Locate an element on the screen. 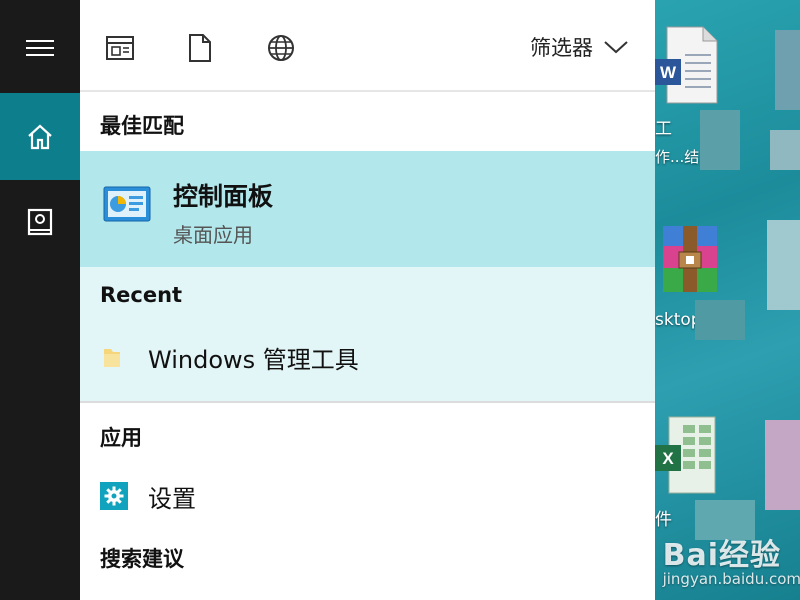  documents-filter-button is located at coordinates (200, 48).